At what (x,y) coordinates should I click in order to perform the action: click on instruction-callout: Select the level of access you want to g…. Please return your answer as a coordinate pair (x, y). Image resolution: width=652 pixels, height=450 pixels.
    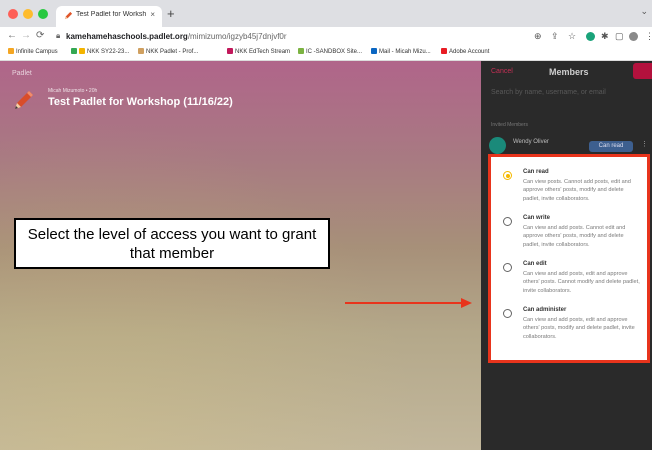
    Looking at the image, I should click on (172, 243).